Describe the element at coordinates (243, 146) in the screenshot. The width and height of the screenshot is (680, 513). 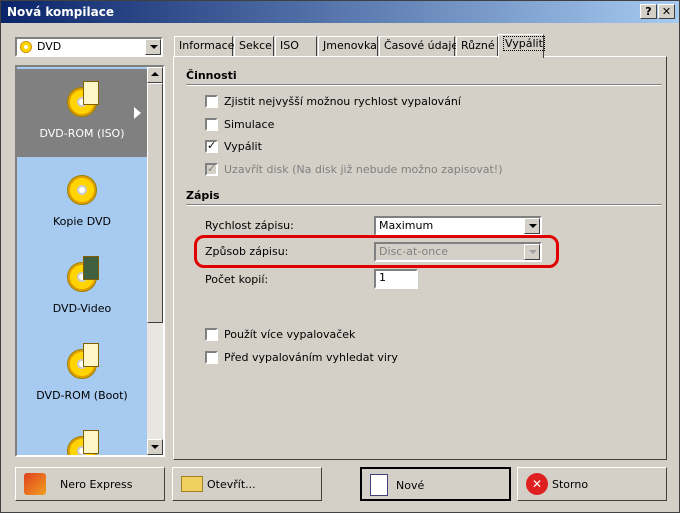
I see `label-burn: Vypálit` at that location.